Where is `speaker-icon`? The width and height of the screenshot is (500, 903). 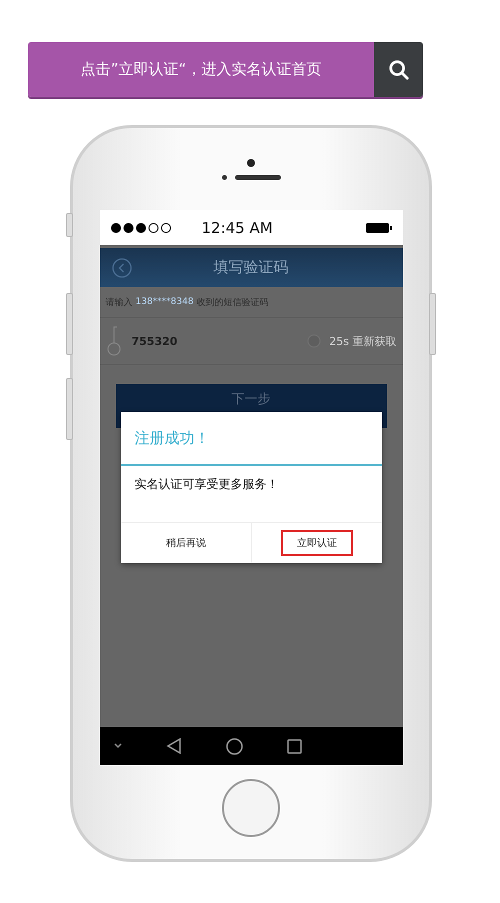 speaker-icon is located at coordinates (251, 177).